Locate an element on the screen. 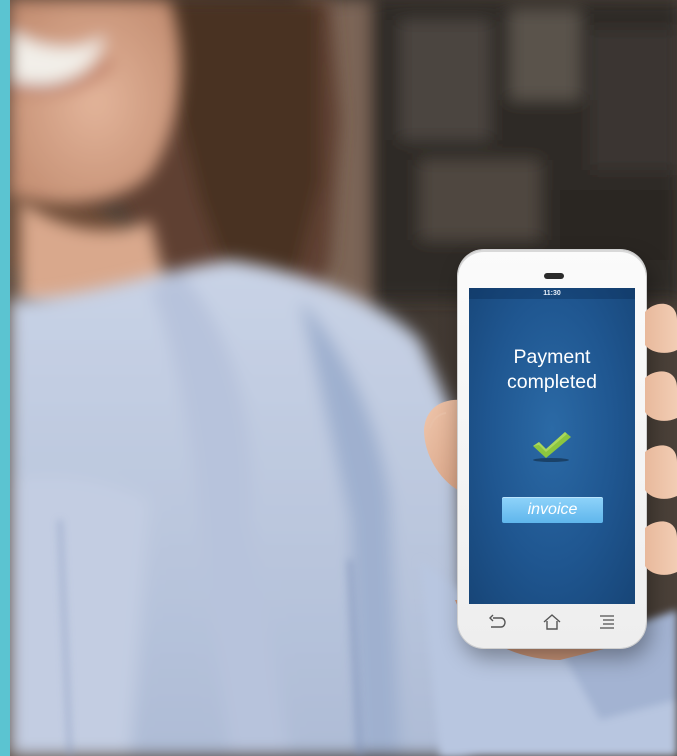 The width and height of the screenshot is (677, 756). smartphone: 11:30 Payment completed invoice is located at coordinates (552, 449).